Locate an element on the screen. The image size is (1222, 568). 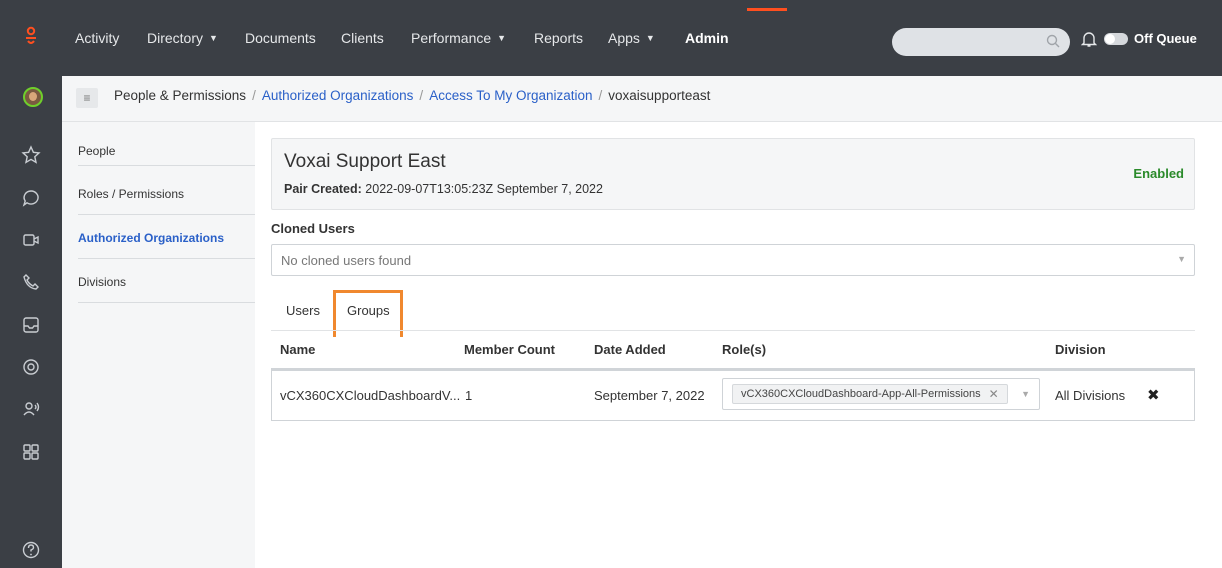
queue-status-label: Off Queue is located at coordinates (1165, 38).